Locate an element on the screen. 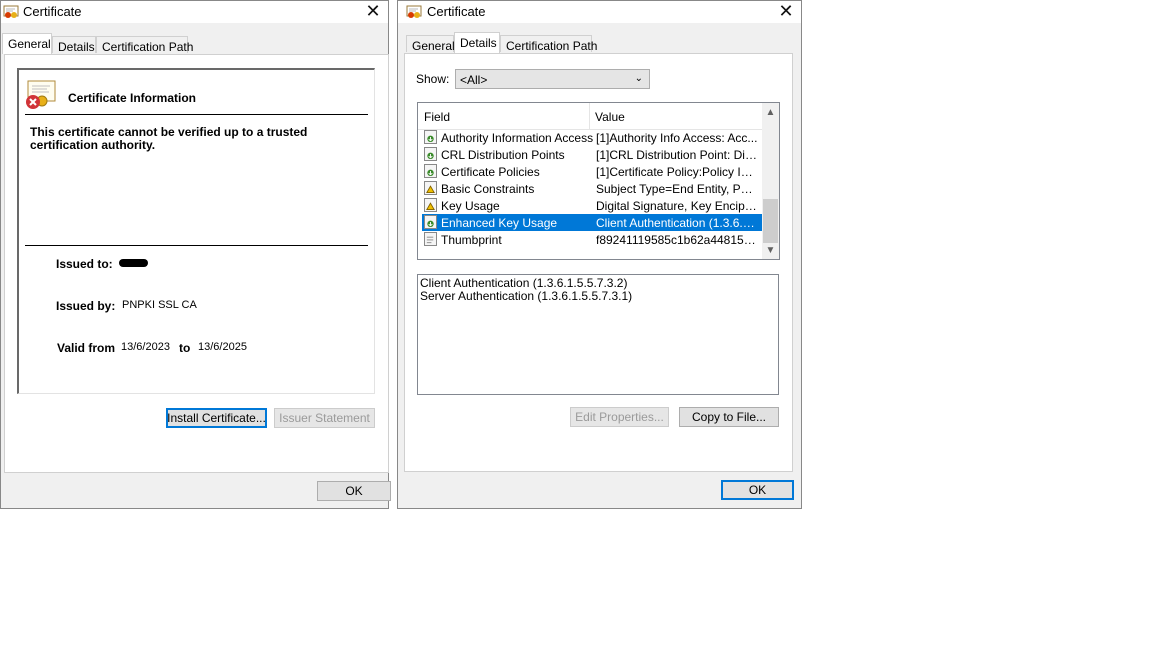 Image resolution: width=1152 pixels, height=648 pixels. valid-to-value: 13/6/2025 is located at coordinates (222, 347).